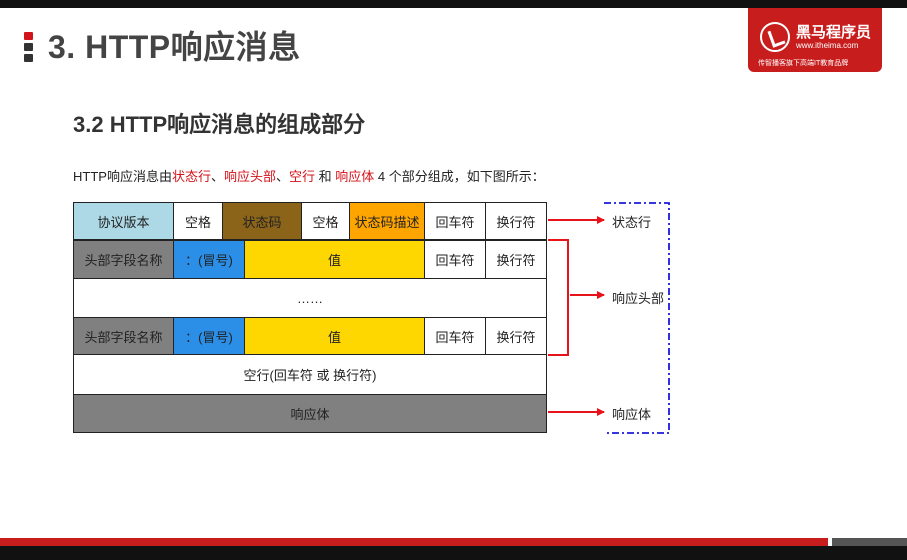  Describe the element at coordinates (638, 298) in the screenshot. I see `label-headers: 响应头部` at that location.